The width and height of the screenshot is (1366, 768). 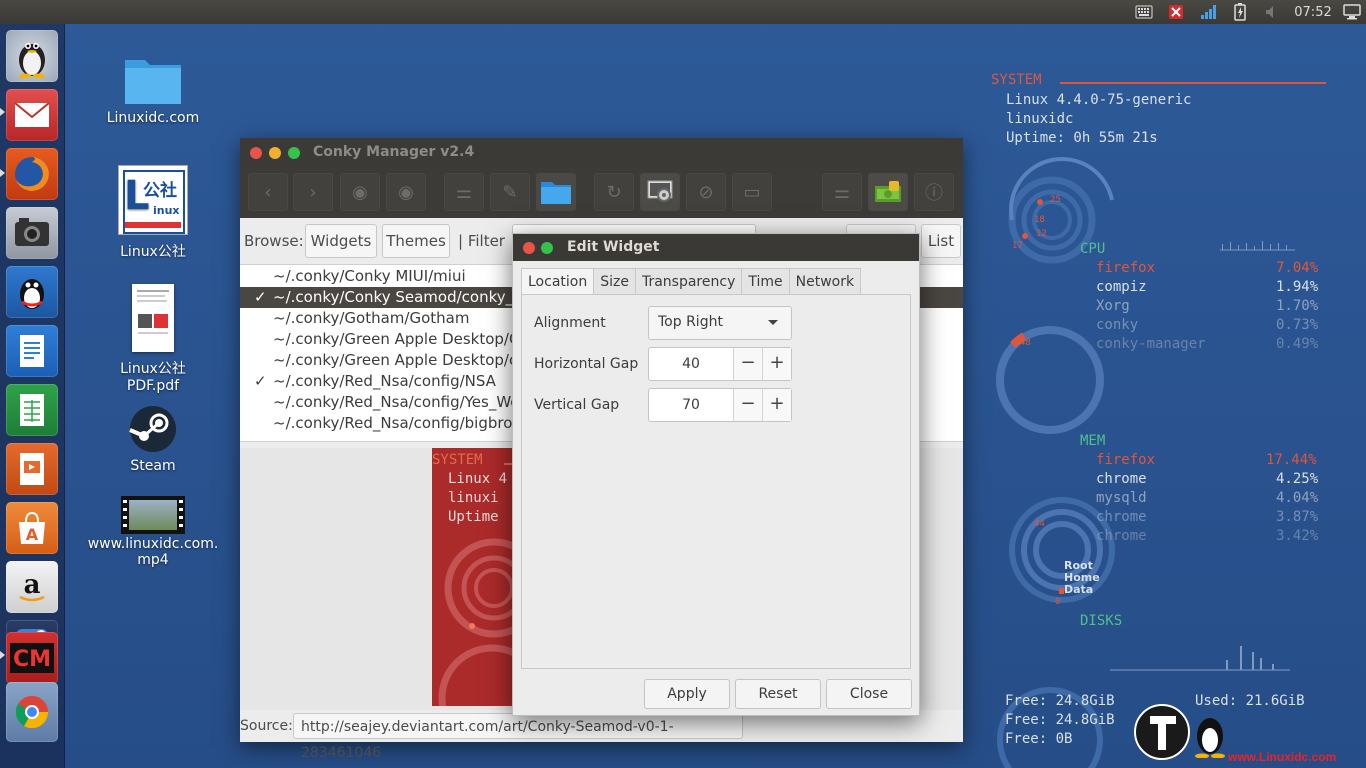 I want to click on forward-icon: ›, so click(x=313, y=192).